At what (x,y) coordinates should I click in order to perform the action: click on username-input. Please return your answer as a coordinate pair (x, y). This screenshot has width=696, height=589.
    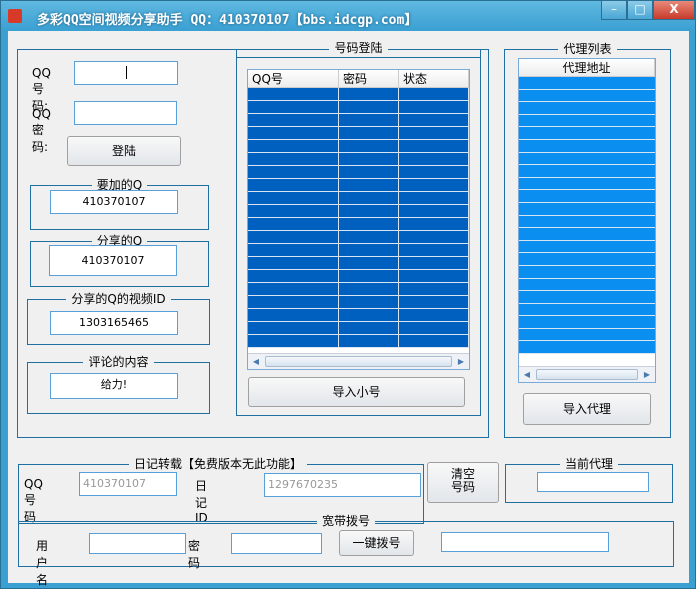
    Looking at the image, I should click on (137, 543).